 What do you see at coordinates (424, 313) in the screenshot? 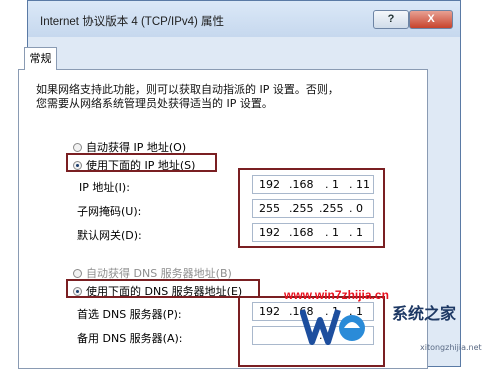
I see `watermark-brand: 系统之家` at bounding box center [424, 313].